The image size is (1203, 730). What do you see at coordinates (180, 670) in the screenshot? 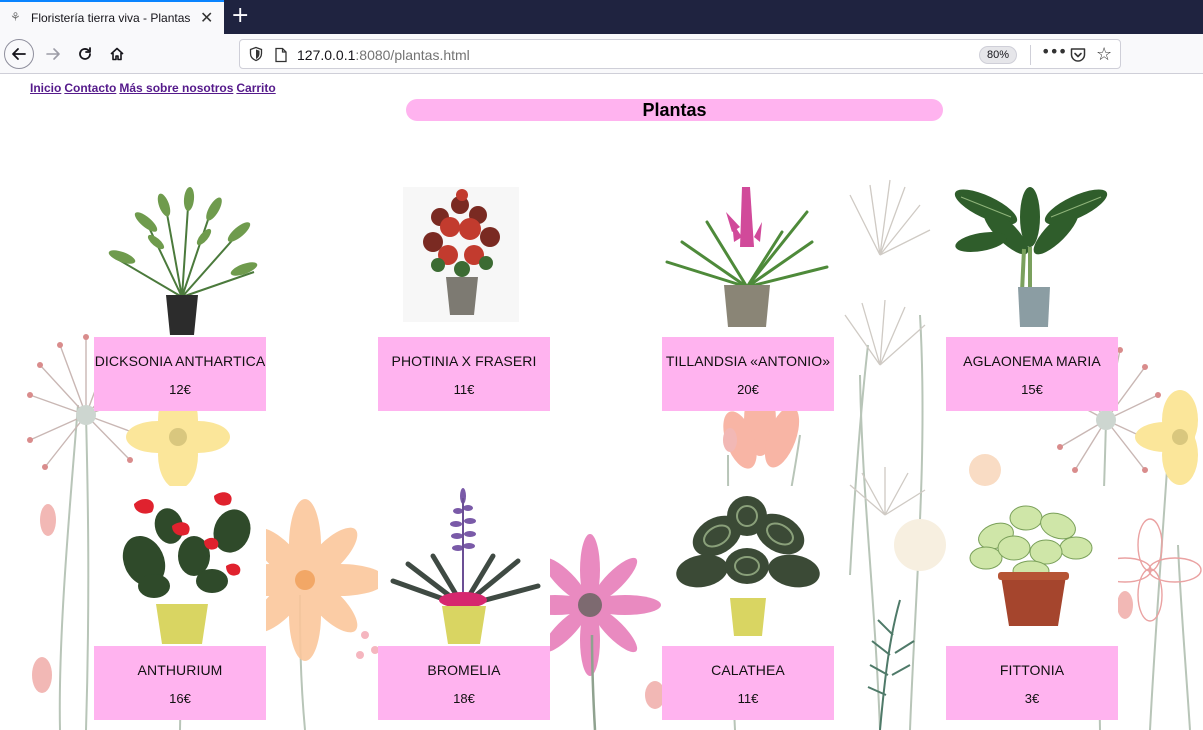
I see `product-name: ANTHURIUM` at bounding box center [180, 670].